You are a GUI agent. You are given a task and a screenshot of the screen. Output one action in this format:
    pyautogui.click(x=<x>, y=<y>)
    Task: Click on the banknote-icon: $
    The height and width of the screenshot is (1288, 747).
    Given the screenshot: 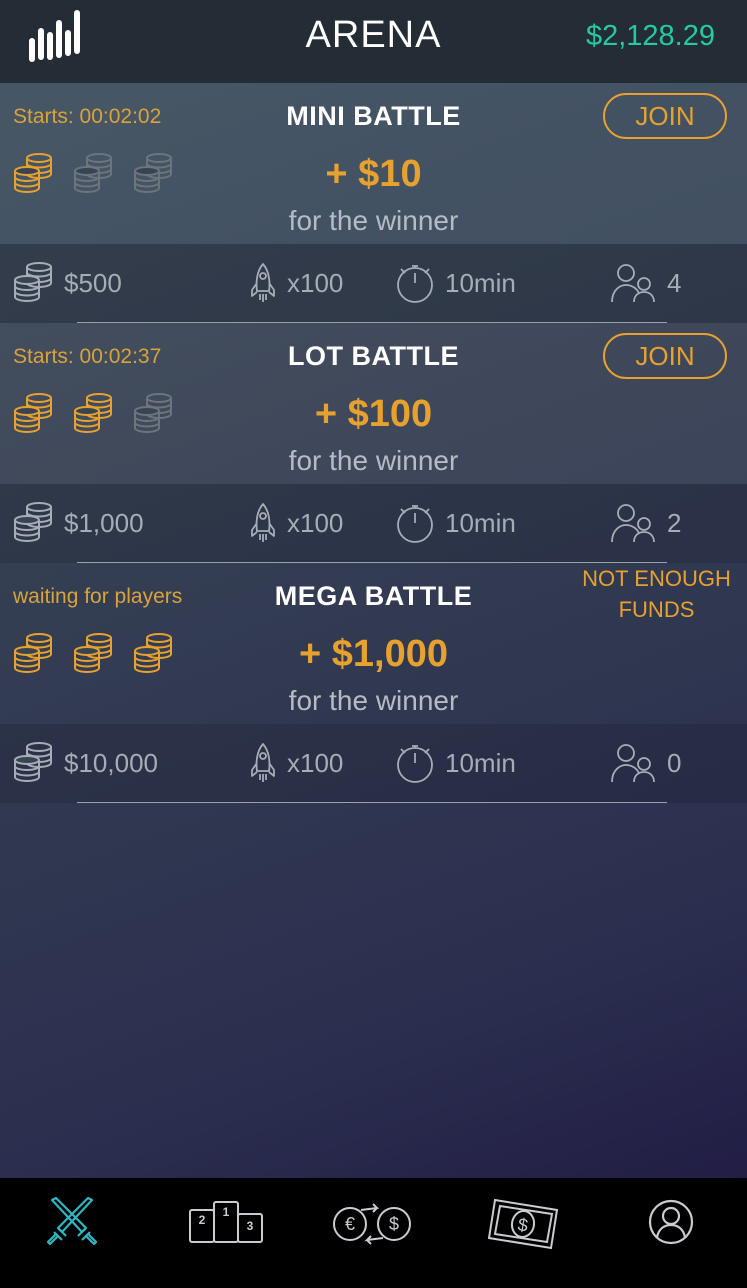 What is the action you would take?
    pyautogui.click(x=523, y=1224)
    